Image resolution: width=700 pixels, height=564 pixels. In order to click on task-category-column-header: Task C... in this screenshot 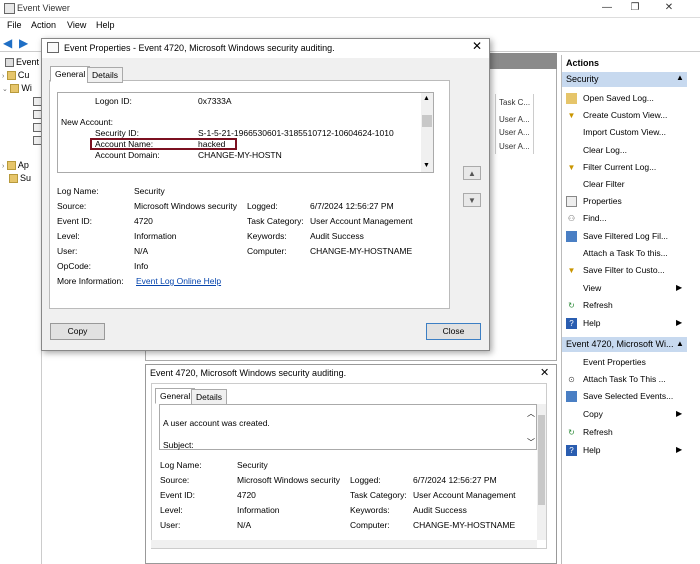, I will do `click(514, 102)`.